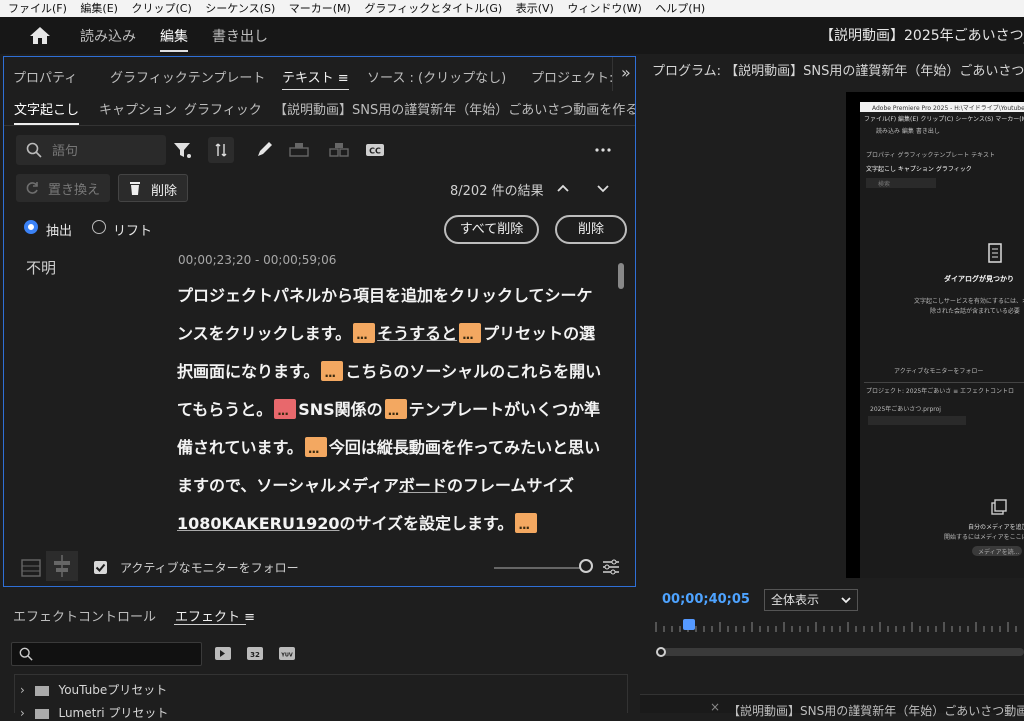  What do you see at coordinates (138, 108) in the screenshot?
I see `subtab-captions: キャプション` at bounding box center [138, 108].